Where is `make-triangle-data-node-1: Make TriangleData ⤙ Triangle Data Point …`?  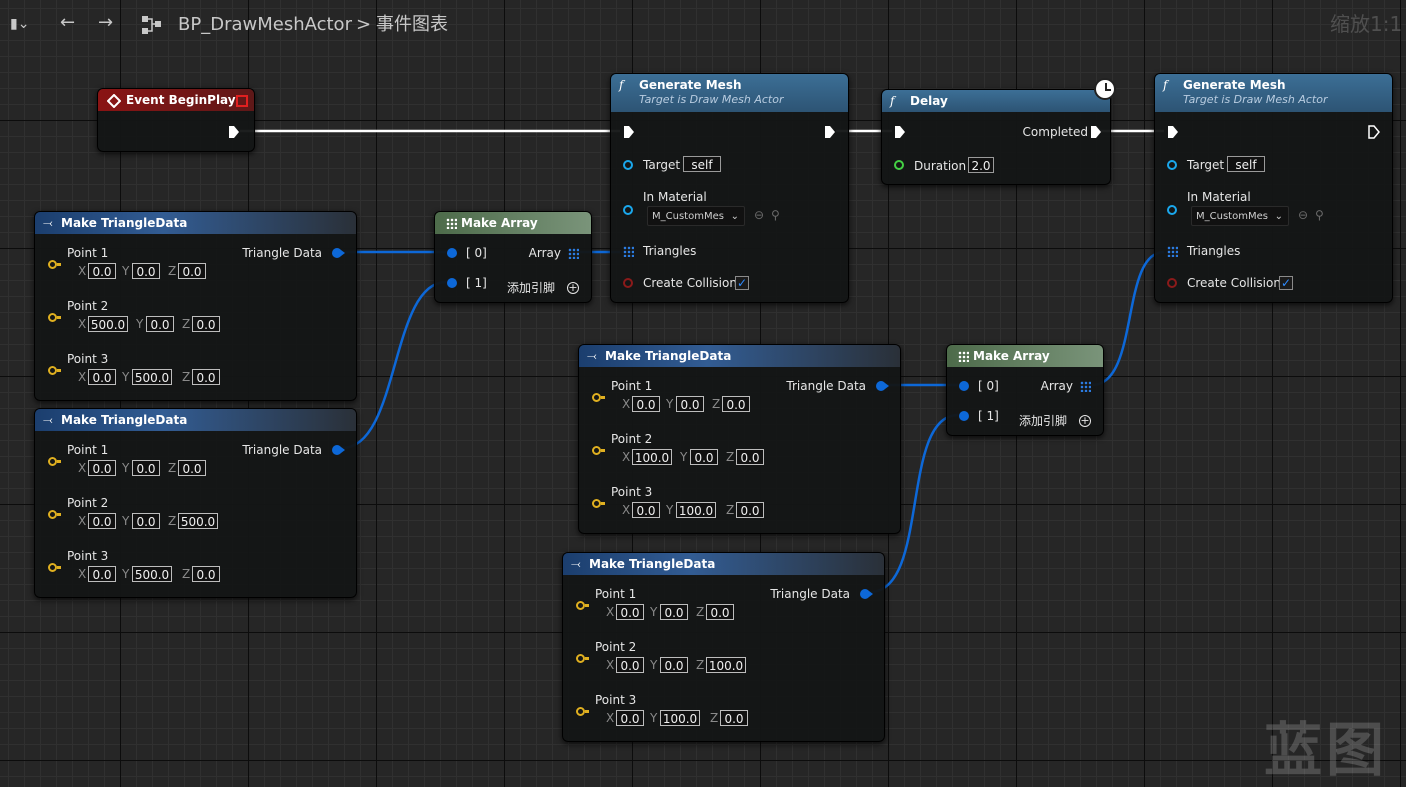 make-triangle-data-node-1: Make TriangleData ⤙ Triangle Data Point … is located at coordinates (195, 306).